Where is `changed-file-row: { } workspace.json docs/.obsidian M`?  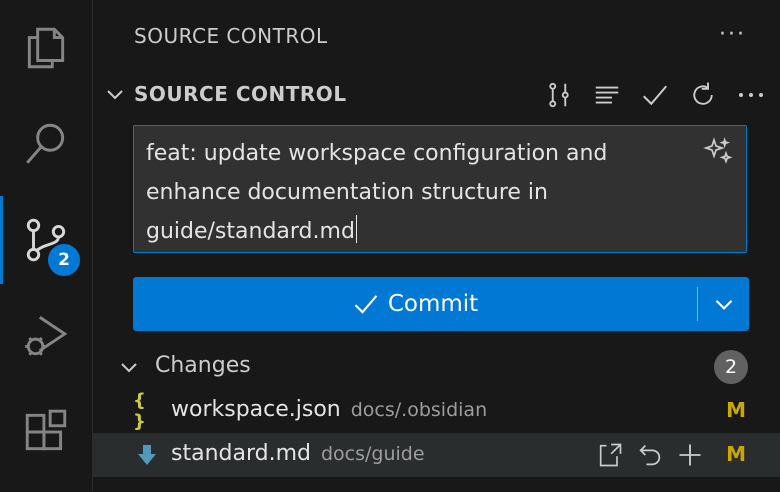 changed-file-row: { } workspace.json docs/.obsidian M is located at coordinates (436, 411).